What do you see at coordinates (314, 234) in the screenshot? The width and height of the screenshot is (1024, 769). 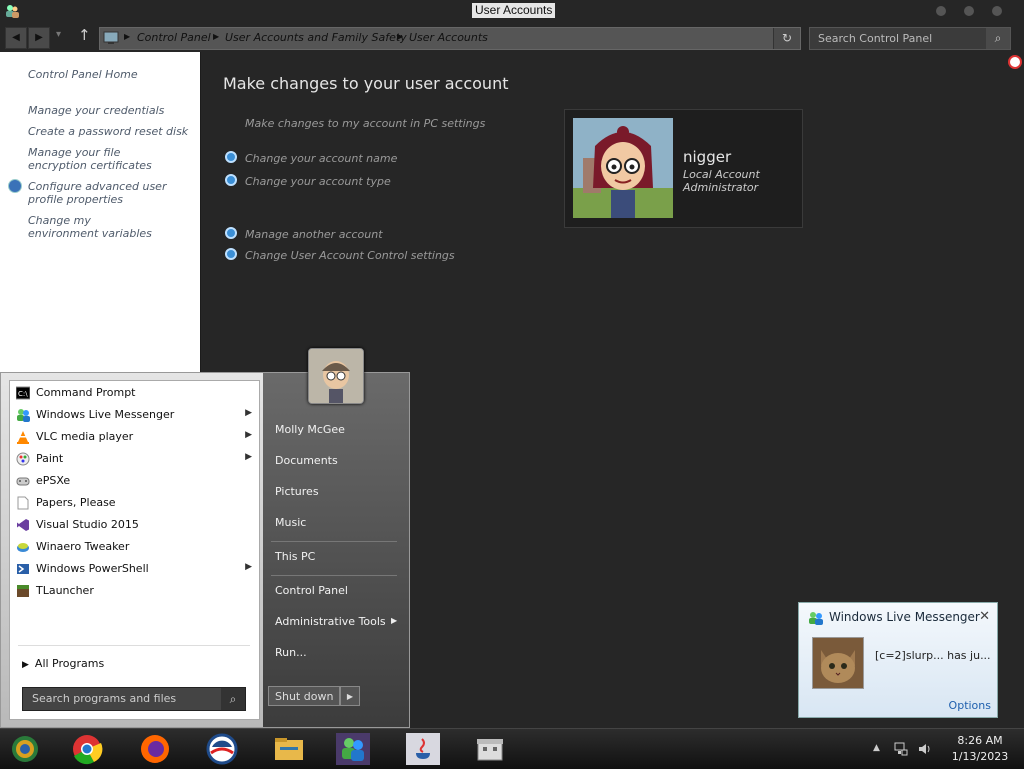 I see `manage-another-account-link: Manage another account` at bounding box center [314, 234].